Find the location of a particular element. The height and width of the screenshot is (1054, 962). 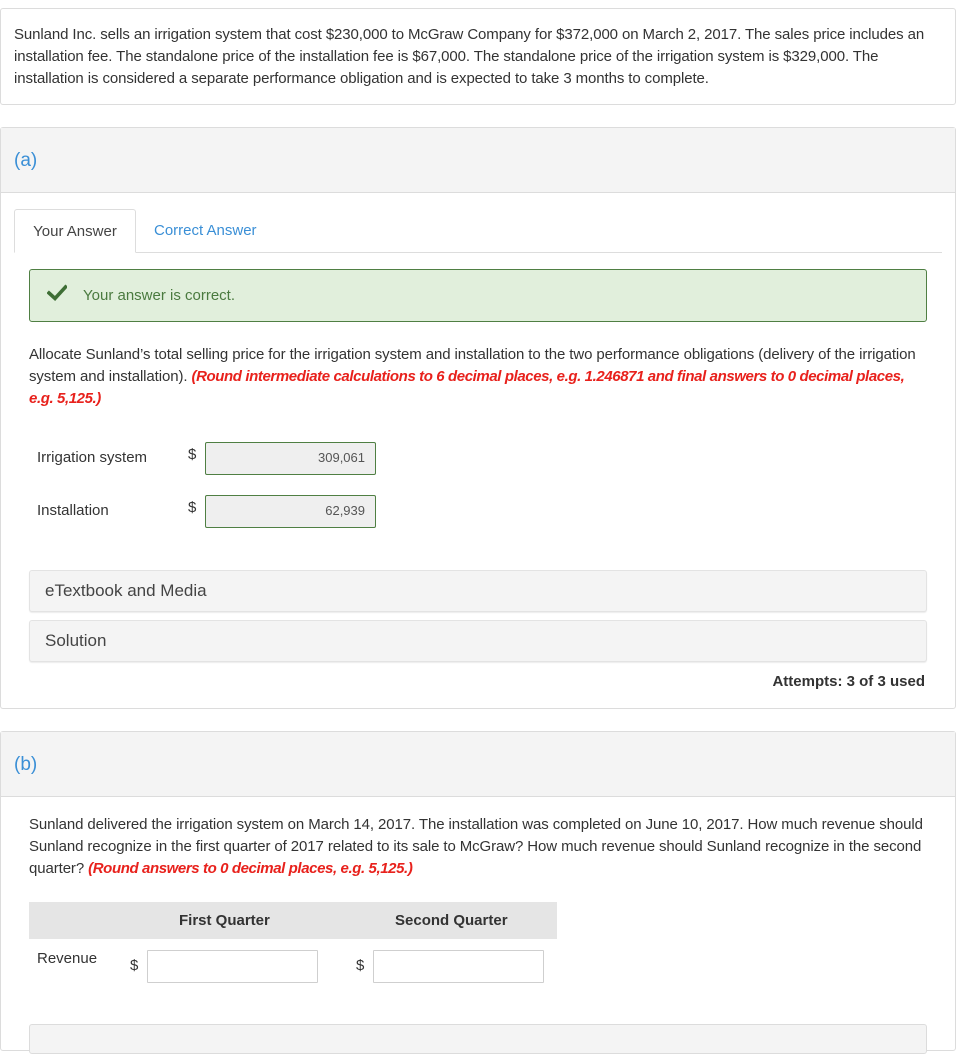

irrigation-system-label: Irrigation system is located at coordinates (92, 457).